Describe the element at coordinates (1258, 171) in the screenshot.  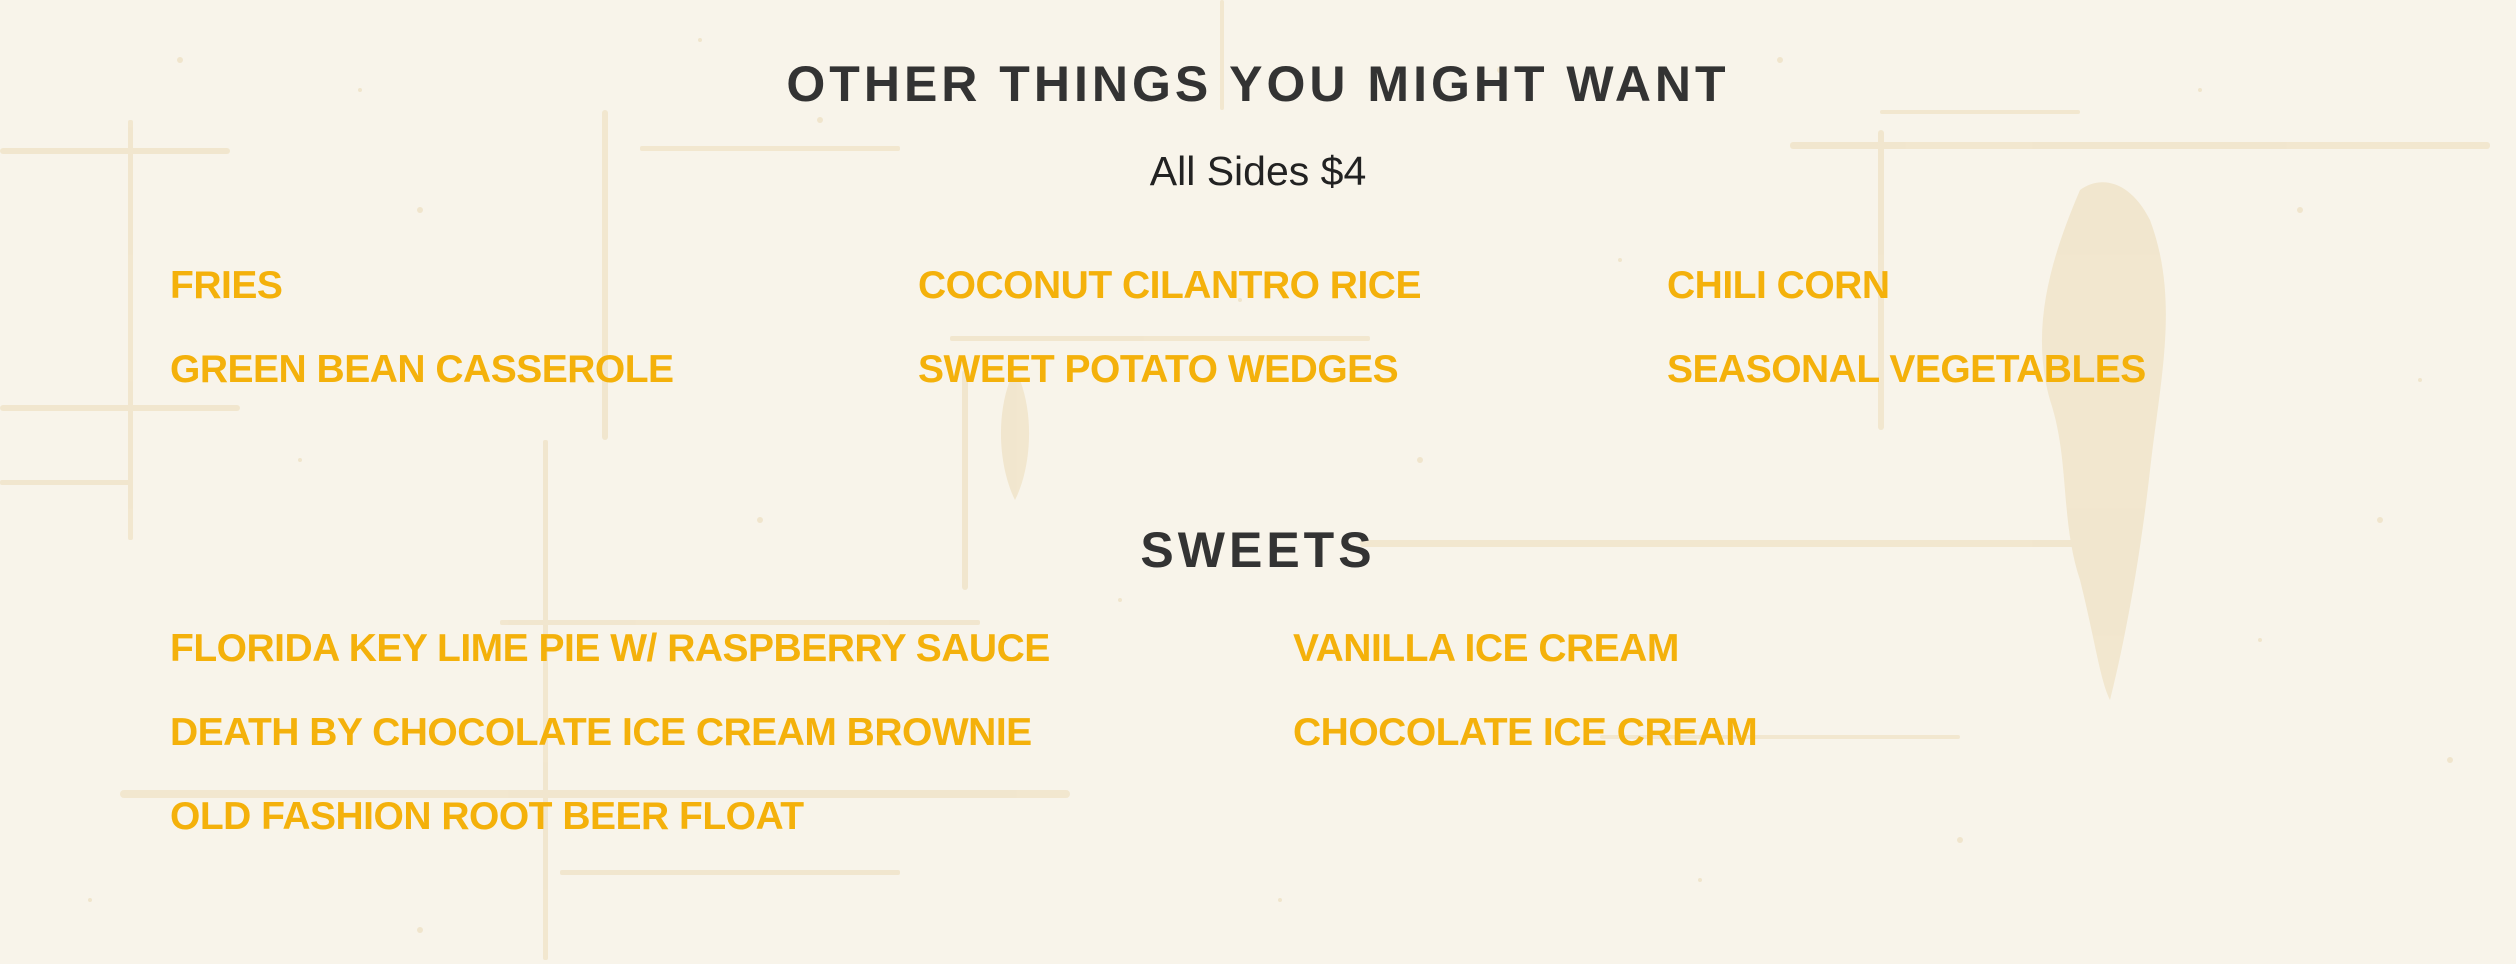
I see `sides-price-subtitle: All Sides $4` at that location.